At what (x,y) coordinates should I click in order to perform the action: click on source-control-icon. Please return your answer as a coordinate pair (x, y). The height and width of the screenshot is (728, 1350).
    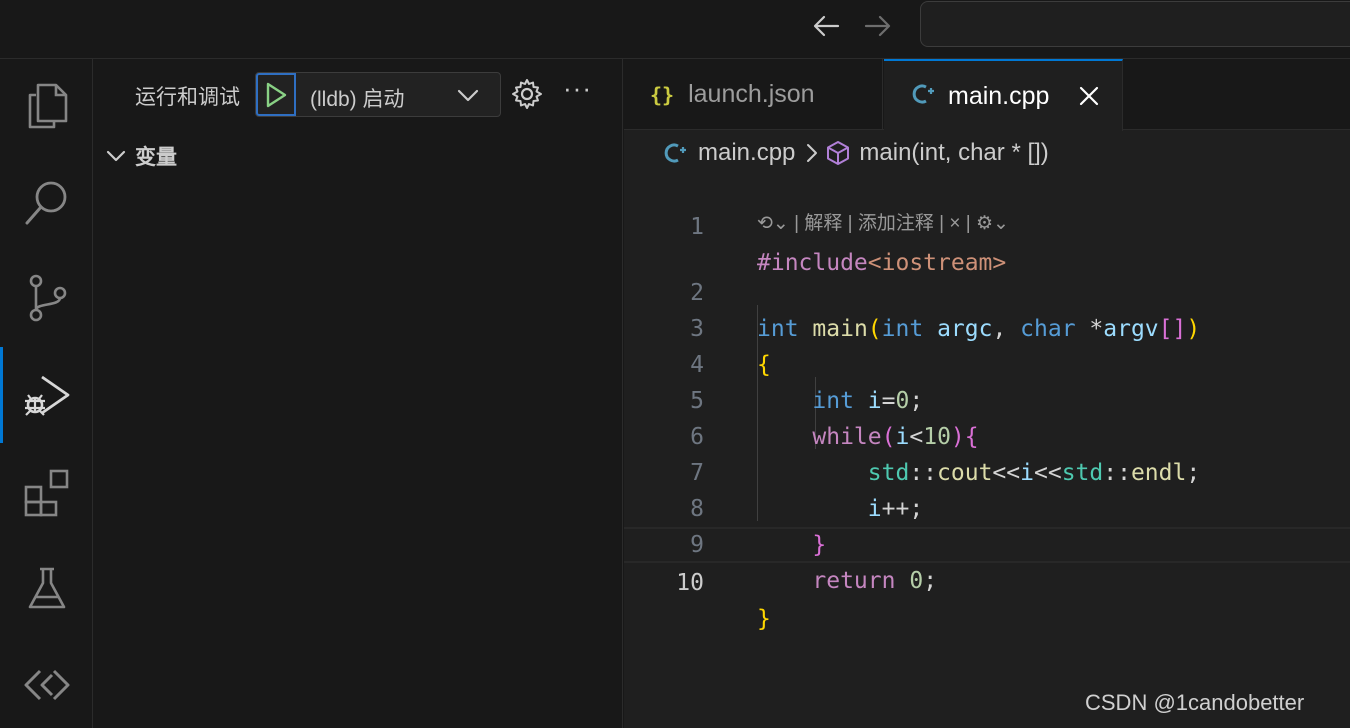
    Looking at the image, I should click on (46, 298).